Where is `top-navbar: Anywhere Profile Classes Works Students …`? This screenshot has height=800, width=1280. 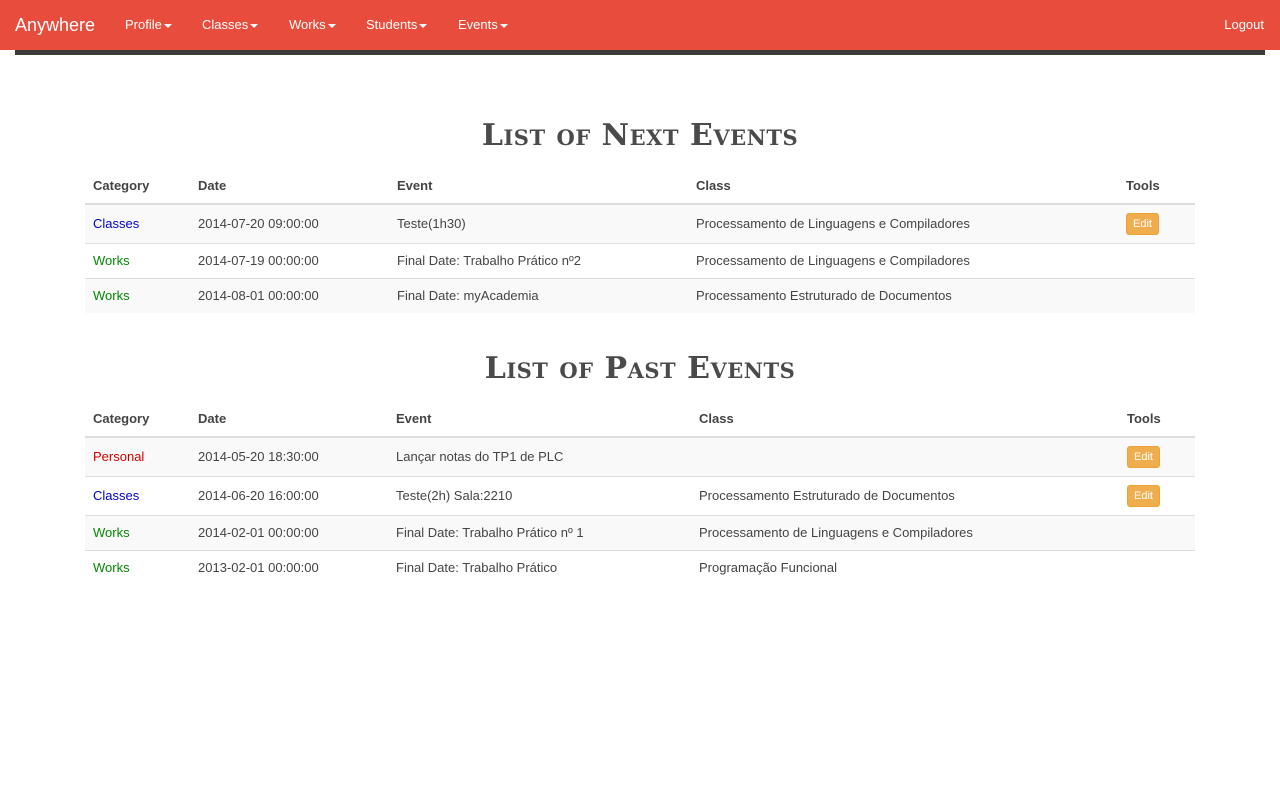
top-navbar: Anywhere Profile Classes Works Students … is located at coordinates (640, 25).